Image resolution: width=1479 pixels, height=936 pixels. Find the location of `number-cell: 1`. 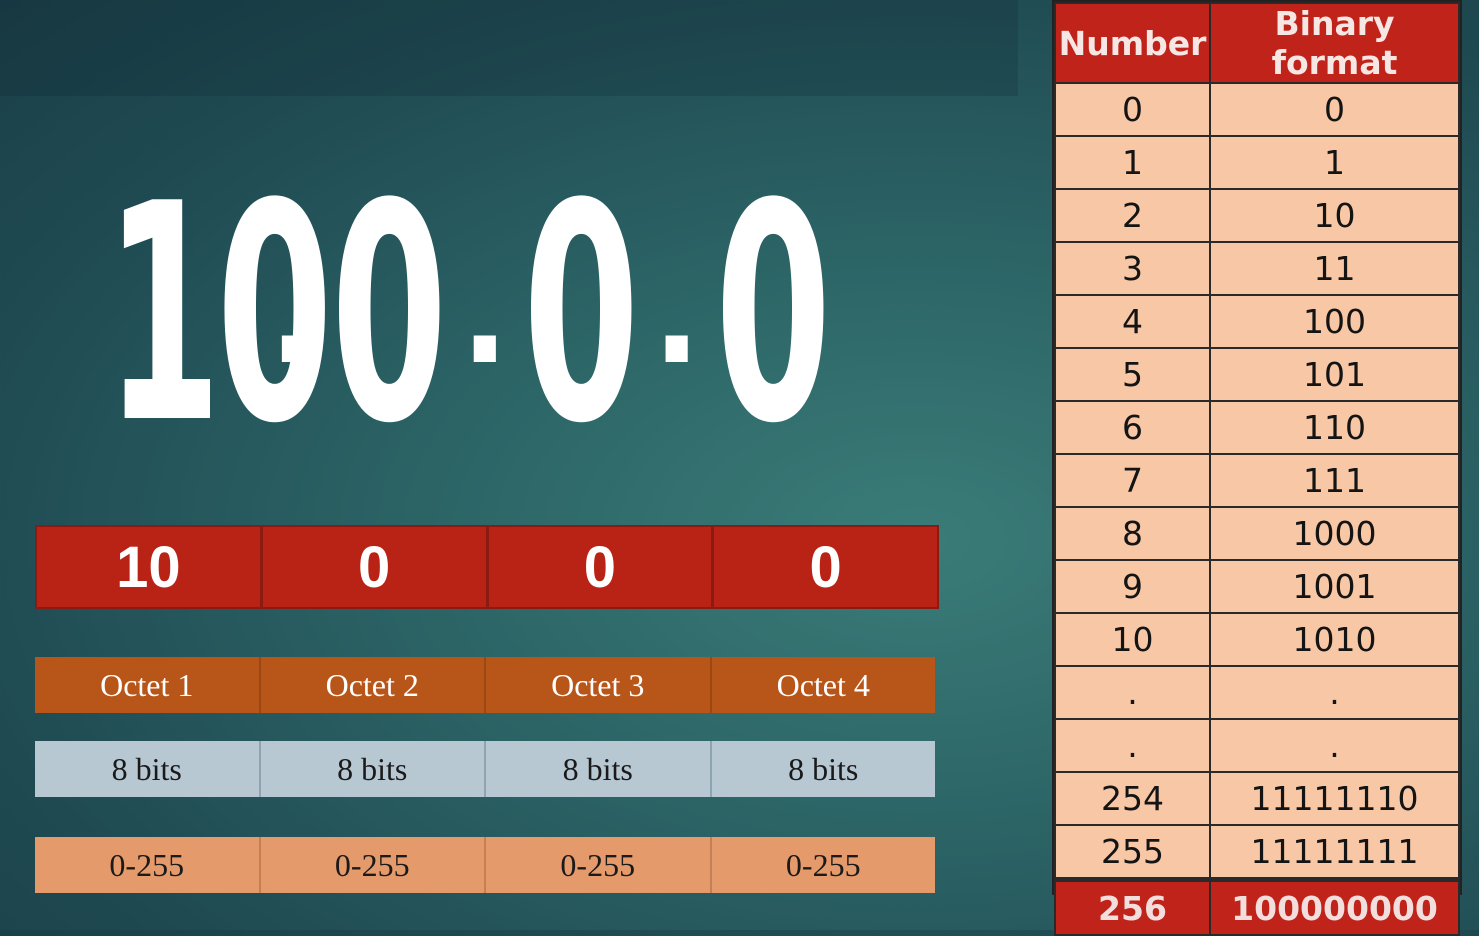

number-cell: 1 is located at coordinates (1132, 162).